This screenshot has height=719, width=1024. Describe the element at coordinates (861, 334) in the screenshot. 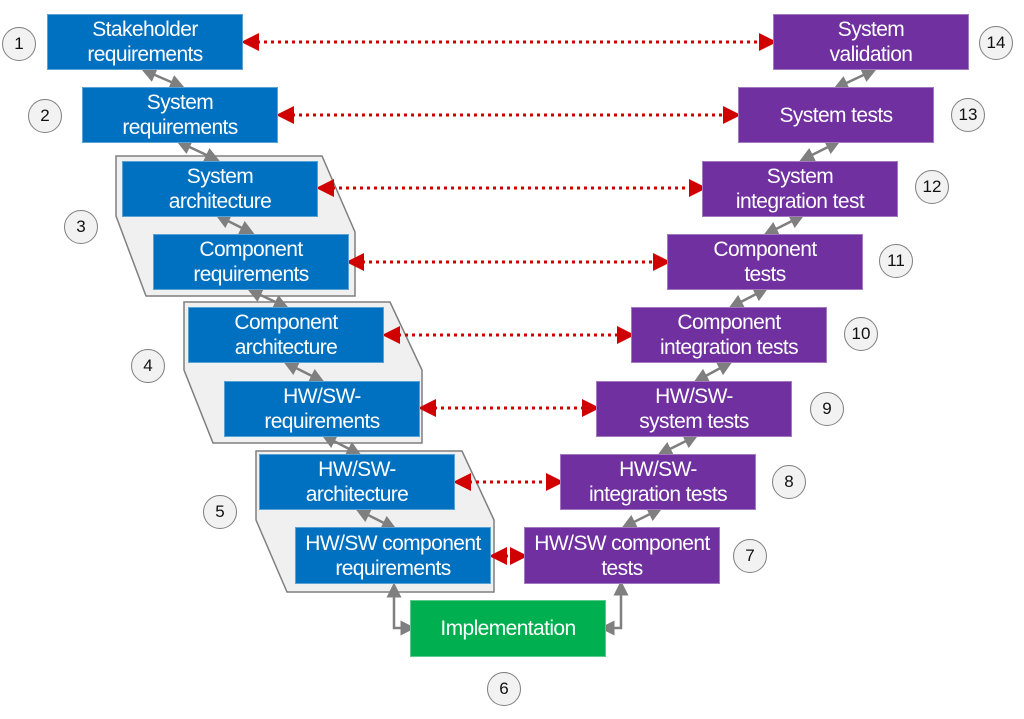

I see `step-badge-10: 10` at that location.